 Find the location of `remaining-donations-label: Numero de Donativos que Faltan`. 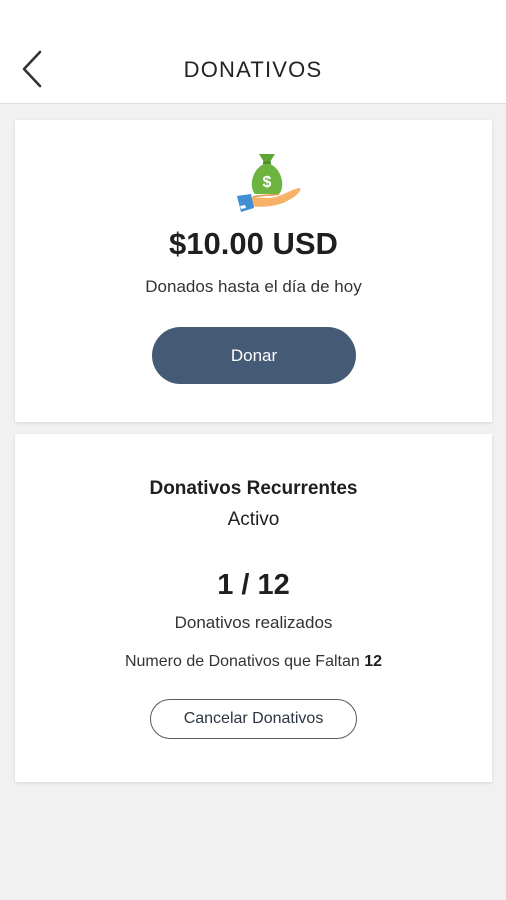

remaining-donations-label: Numero de Donativos que Faltan is located at coordinates (244, 661).